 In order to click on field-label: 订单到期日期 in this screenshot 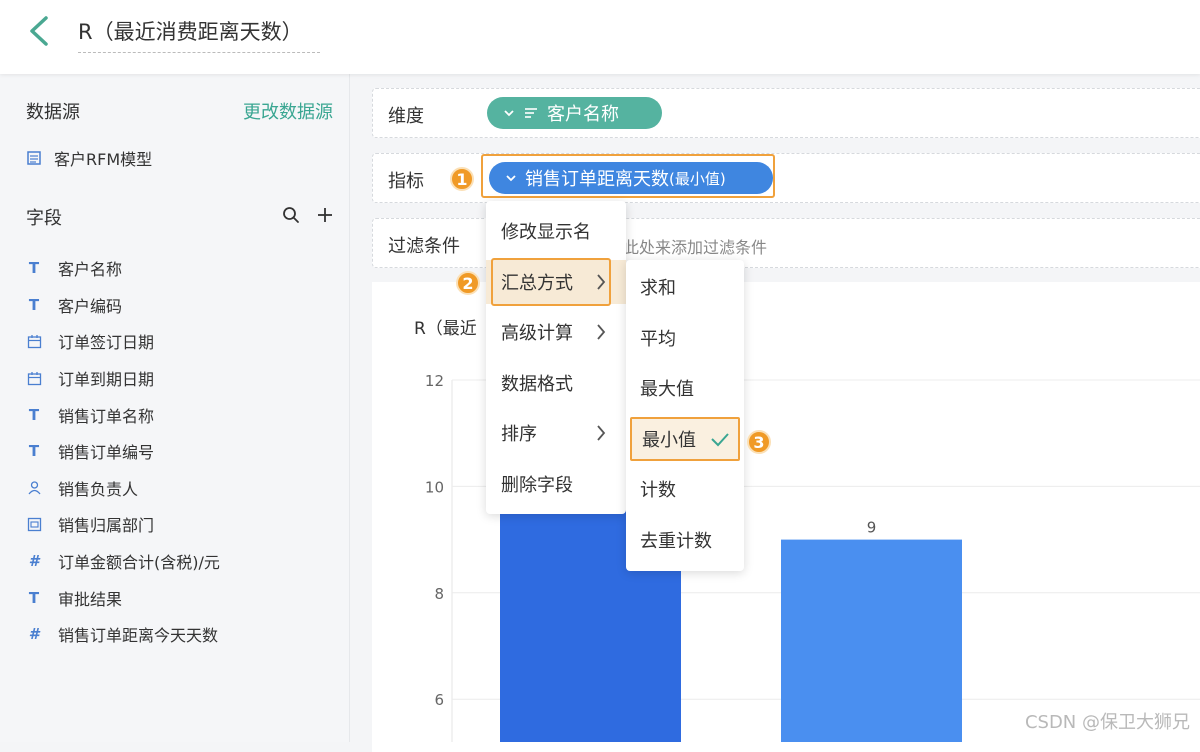, I will do `click(106, 378)`.